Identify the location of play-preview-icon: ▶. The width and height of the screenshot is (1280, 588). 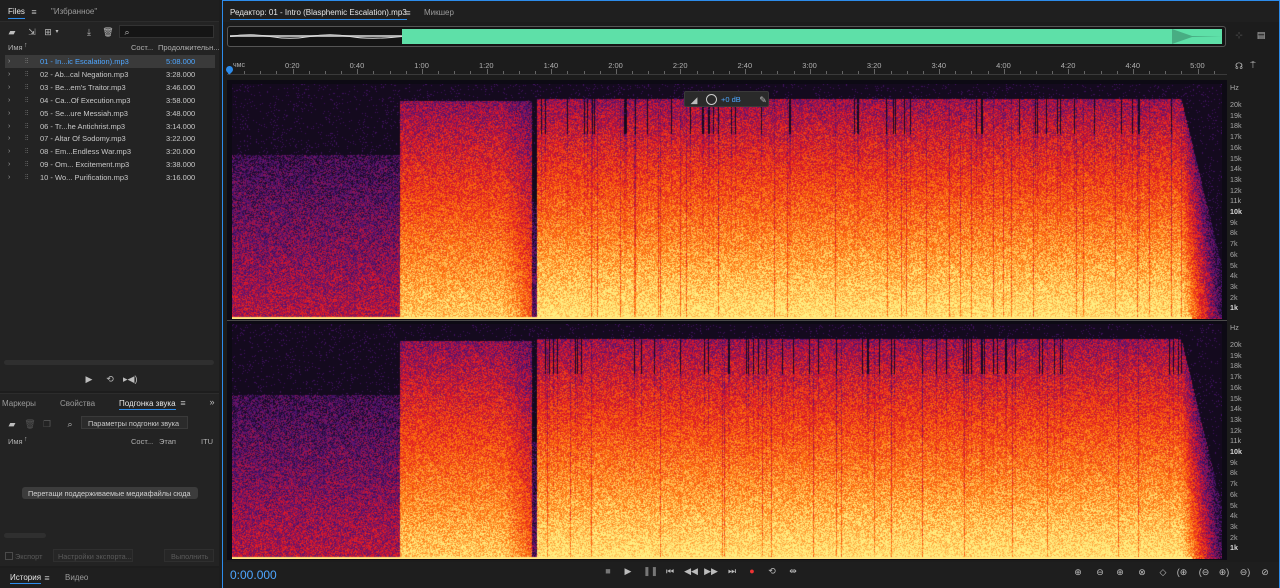
(89, 379).